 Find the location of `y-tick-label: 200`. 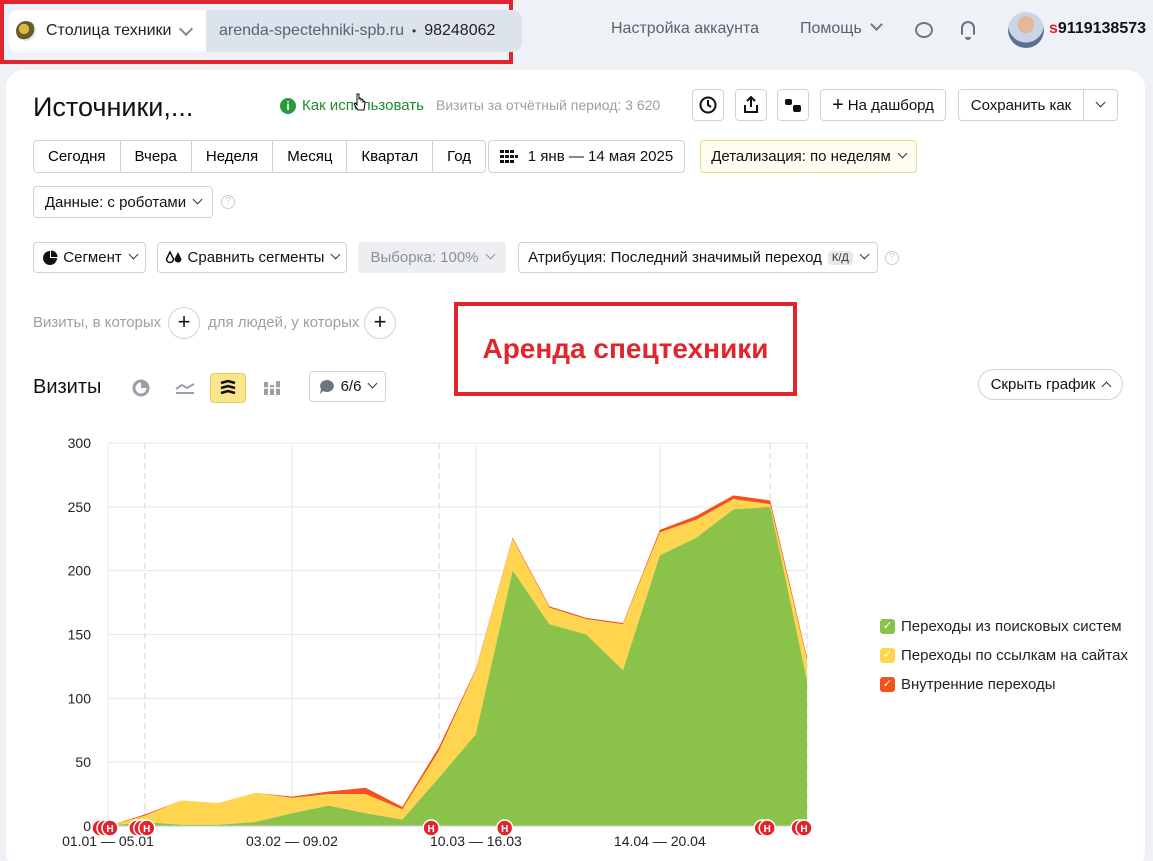

y-tick-label: 200 is located at coordinates (80, 571).